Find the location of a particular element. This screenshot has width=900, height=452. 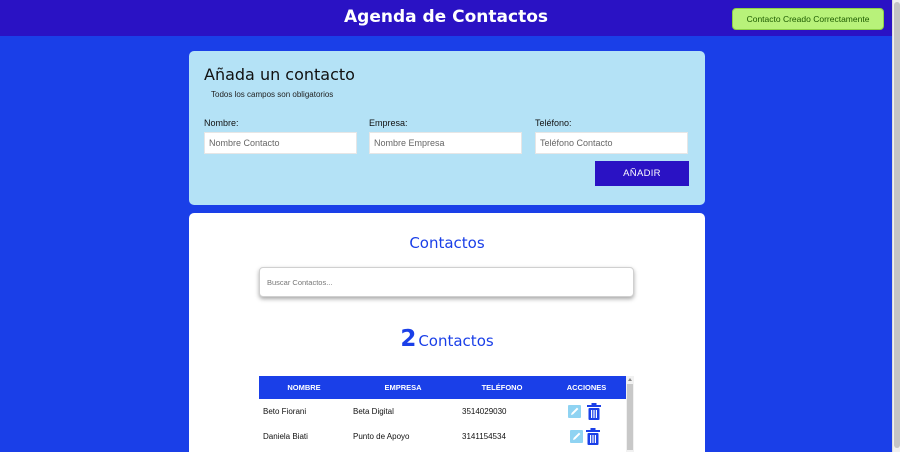

cell-phone: 3141154534 is located at coordinates (484, 436).